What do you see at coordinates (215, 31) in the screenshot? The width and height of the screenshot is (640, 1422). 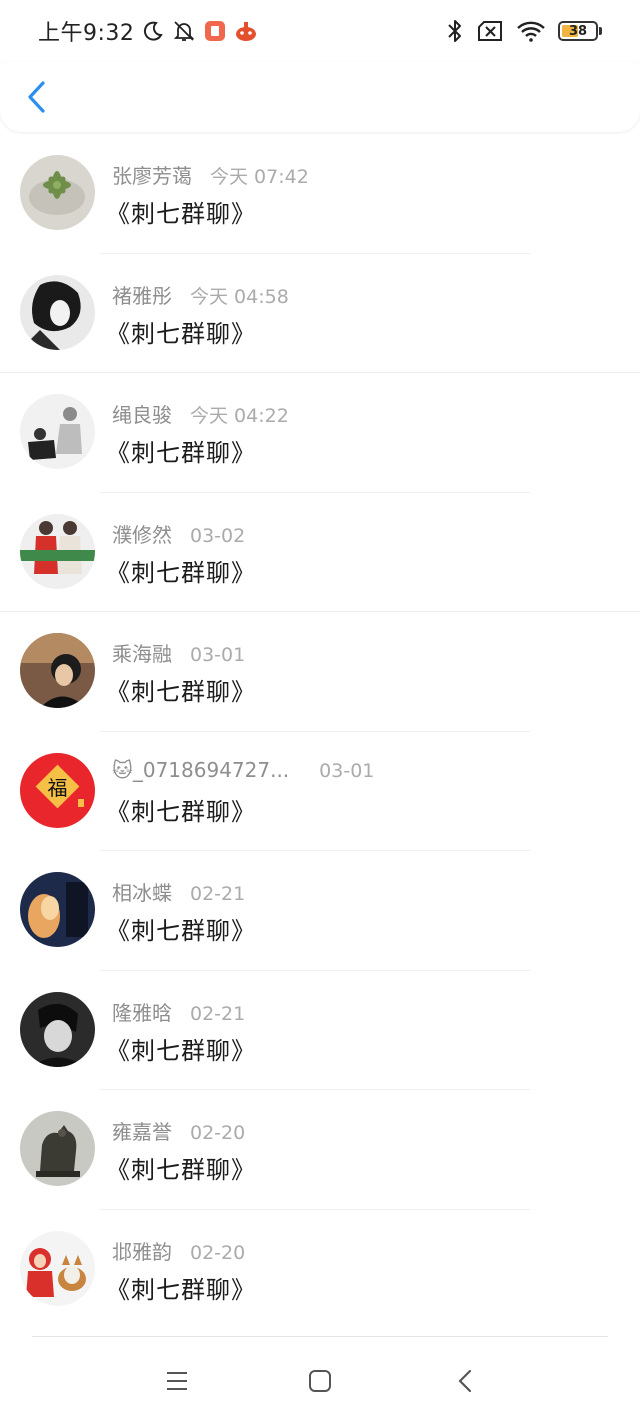 I see `app-notification-icon` at bounding box center [215, 31].